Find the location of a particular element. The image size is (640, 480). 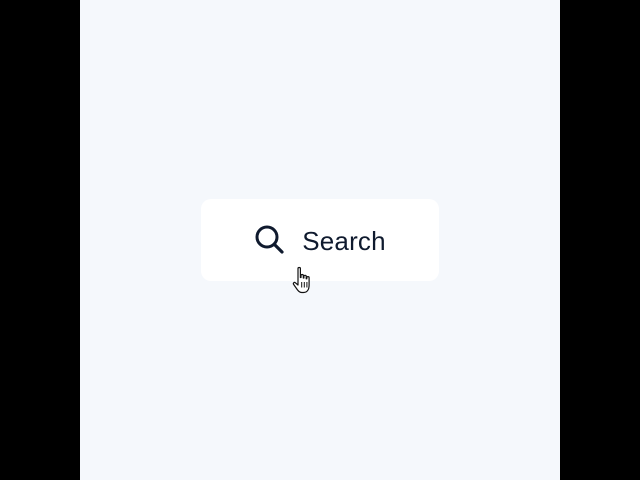

search-button: Search is located at coordinates (320, 240).